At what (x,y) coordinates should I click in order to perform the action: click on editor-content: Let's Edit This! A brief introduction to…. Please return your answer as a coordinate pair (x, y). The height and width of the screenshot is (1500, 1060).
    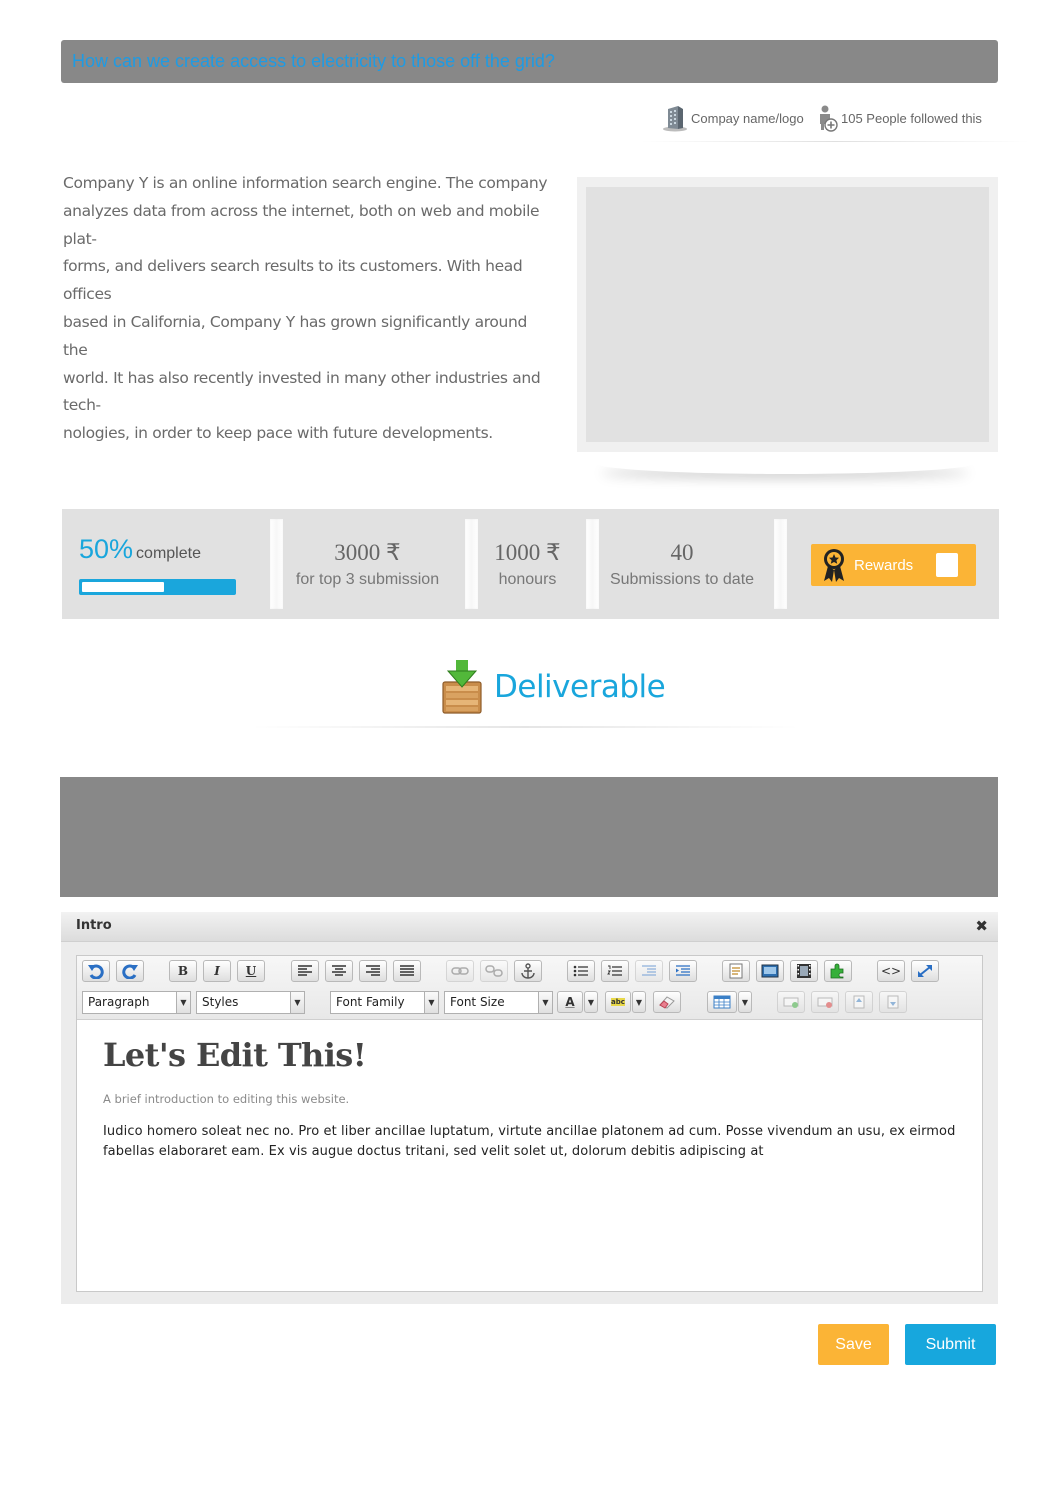
    Looking at the image, I should click on (533, 1099).